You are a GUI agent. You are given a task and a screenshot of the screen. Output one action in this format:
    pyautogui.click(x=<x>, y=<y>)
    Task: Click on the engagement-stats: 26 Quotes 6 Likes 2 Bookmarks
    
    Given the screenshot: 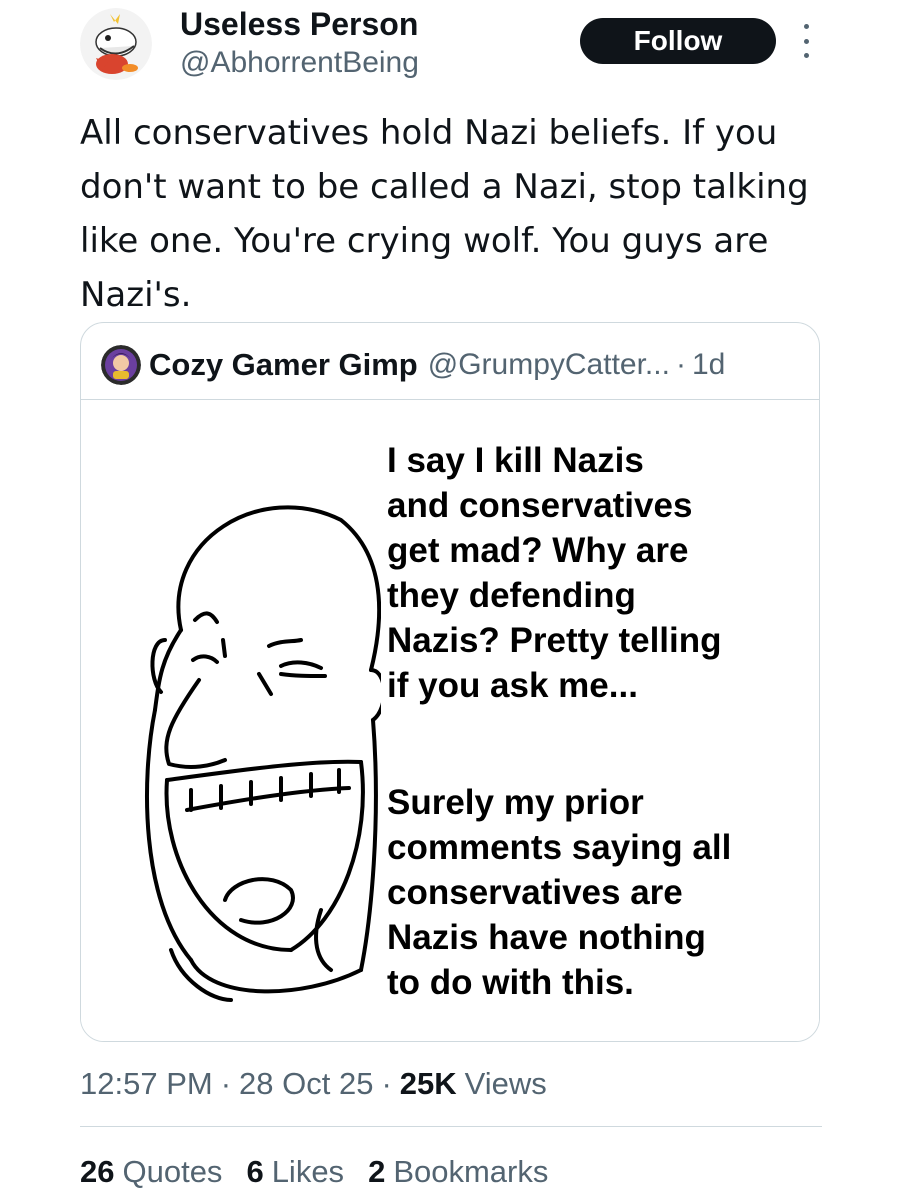 What is the action you would take?
    pyautogui.click(x=326, y=1172)
    